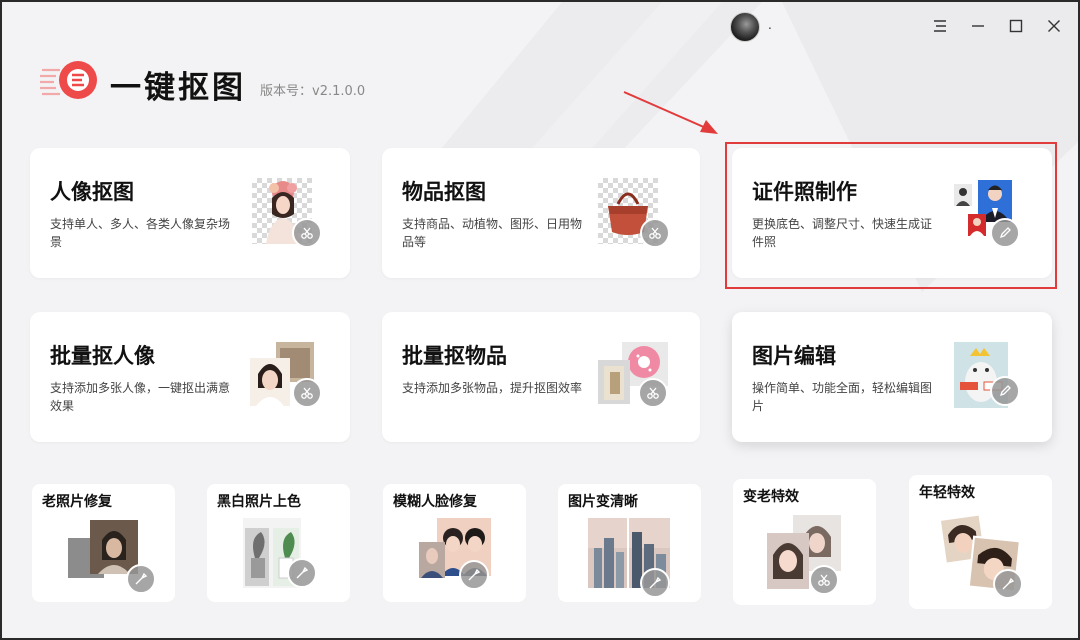  I want to click on card-title: 批量抠物品, so click(454, 356).